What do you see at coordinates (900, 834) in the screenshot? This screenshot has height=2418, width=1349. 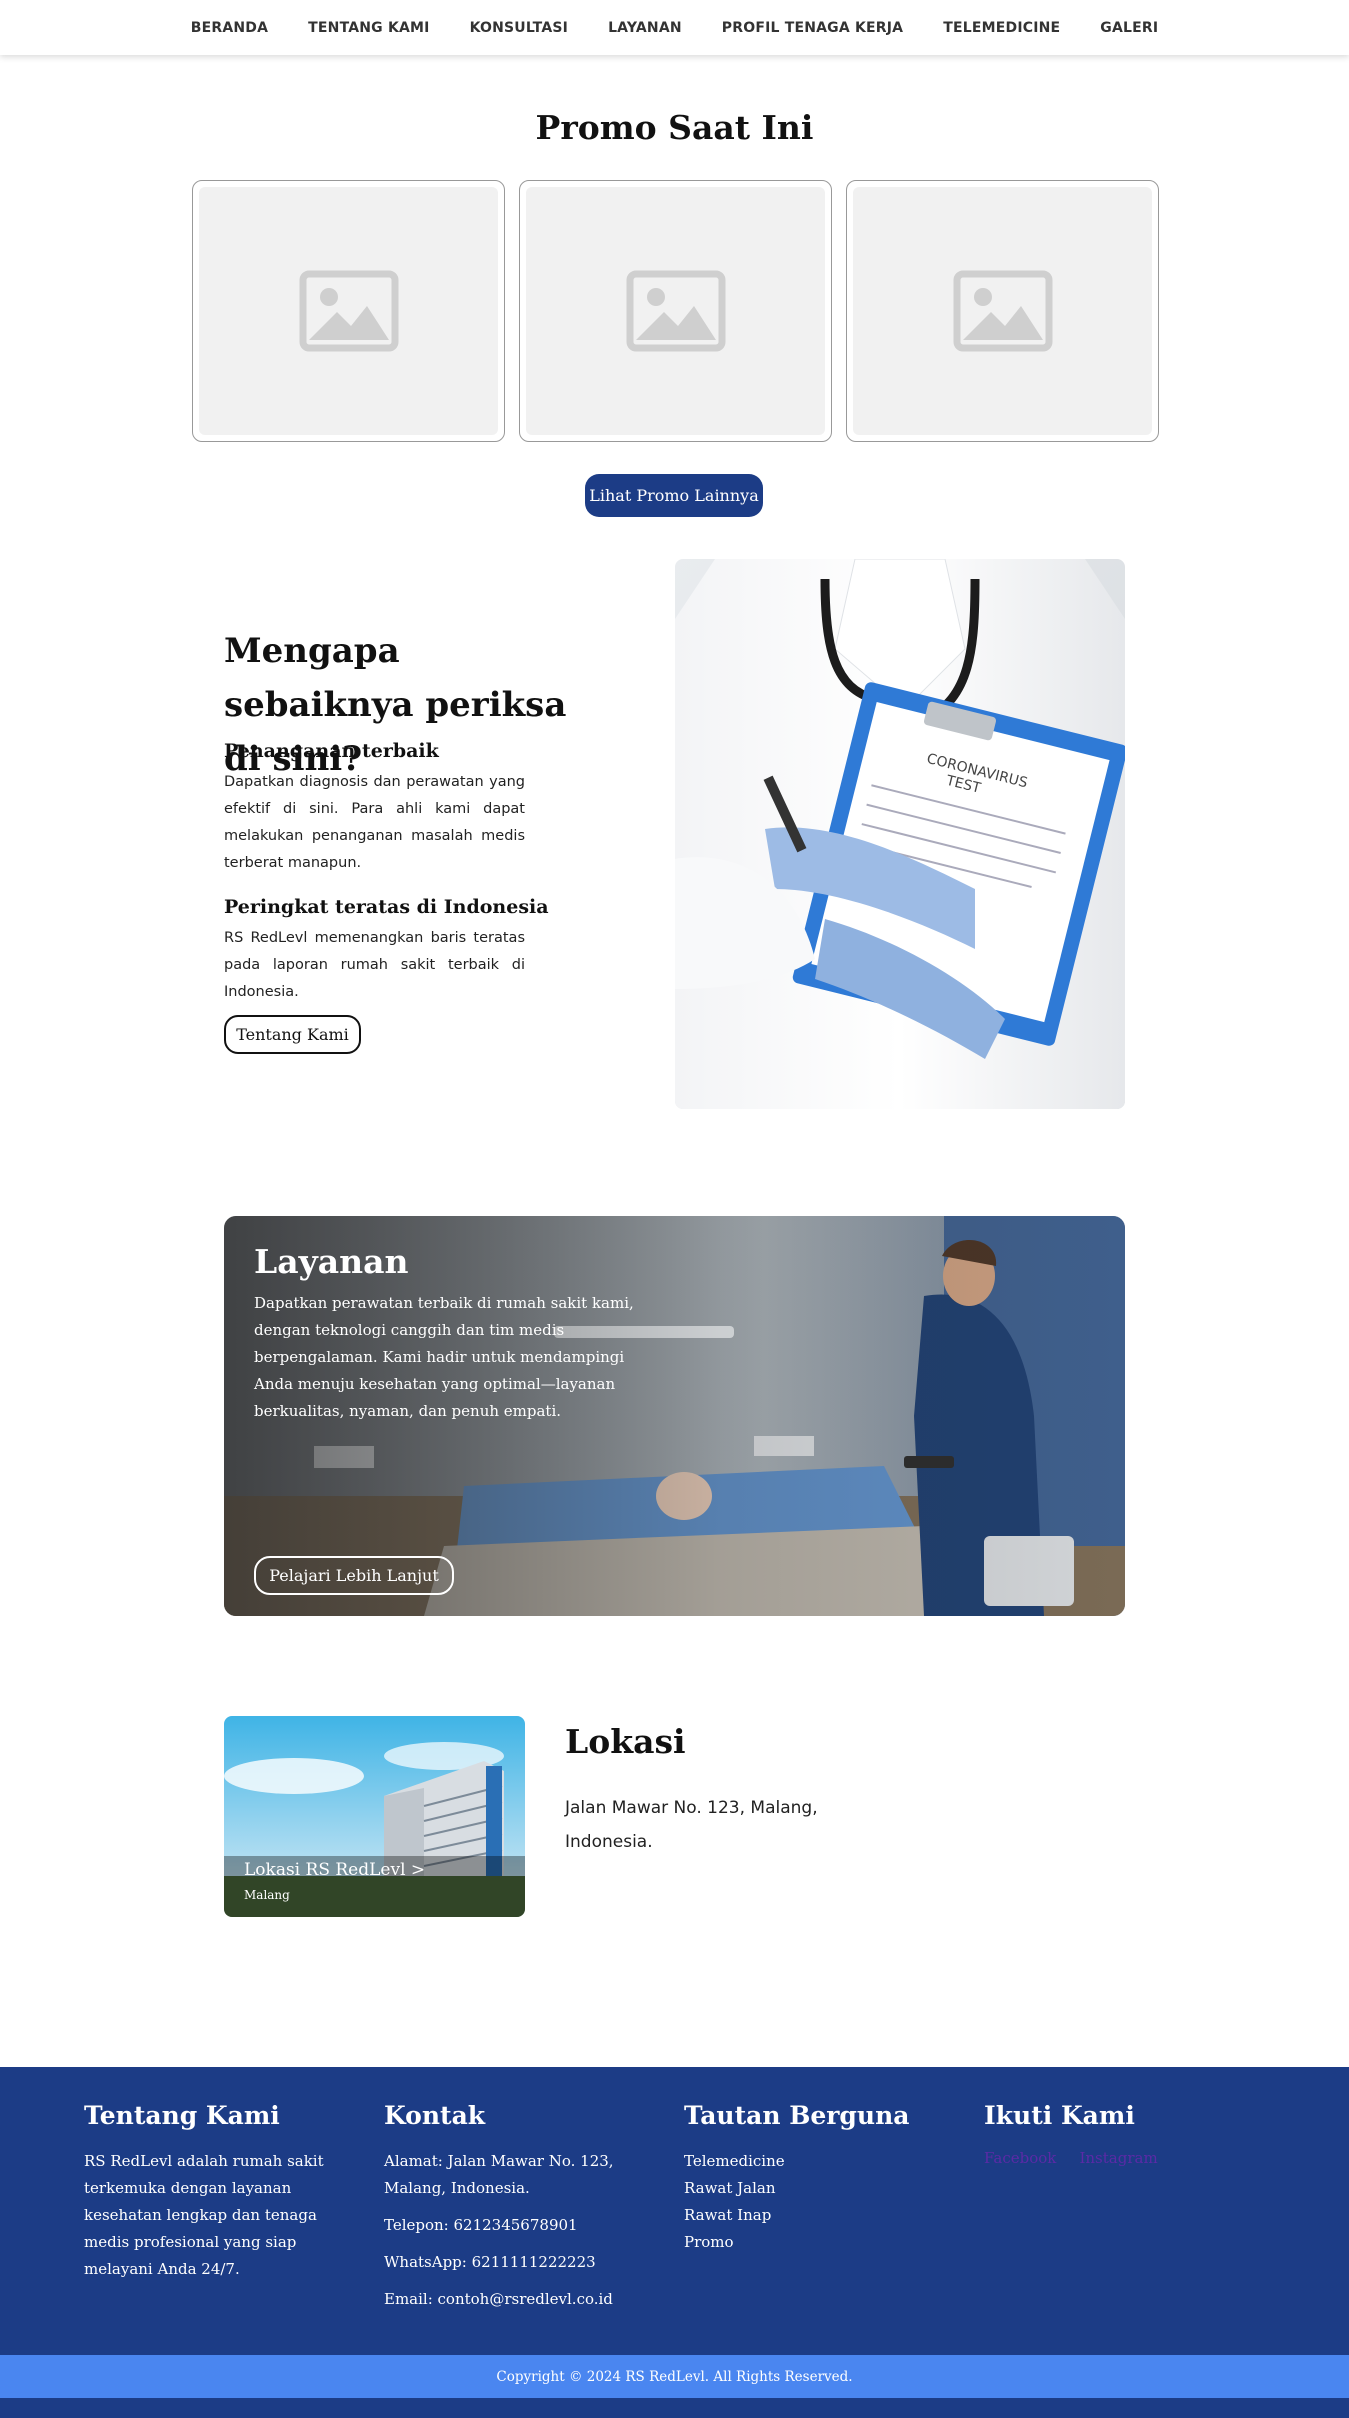 I see `doctor-photo: CORONAVIRUS TEST` at bounding box center [900, 834].